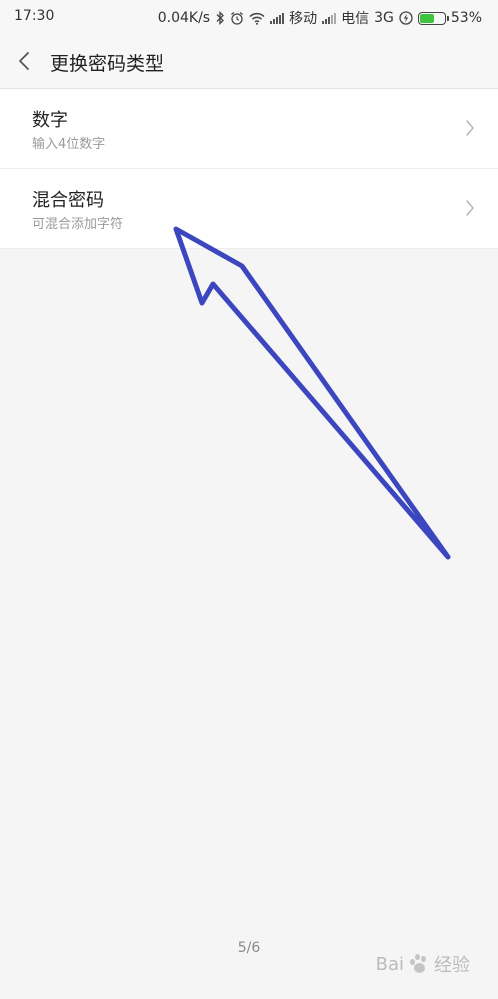 The image size is (498, 999). Describe the element at coordinates (406, 18) in the screenshot. I see `charging-icon` at that location.